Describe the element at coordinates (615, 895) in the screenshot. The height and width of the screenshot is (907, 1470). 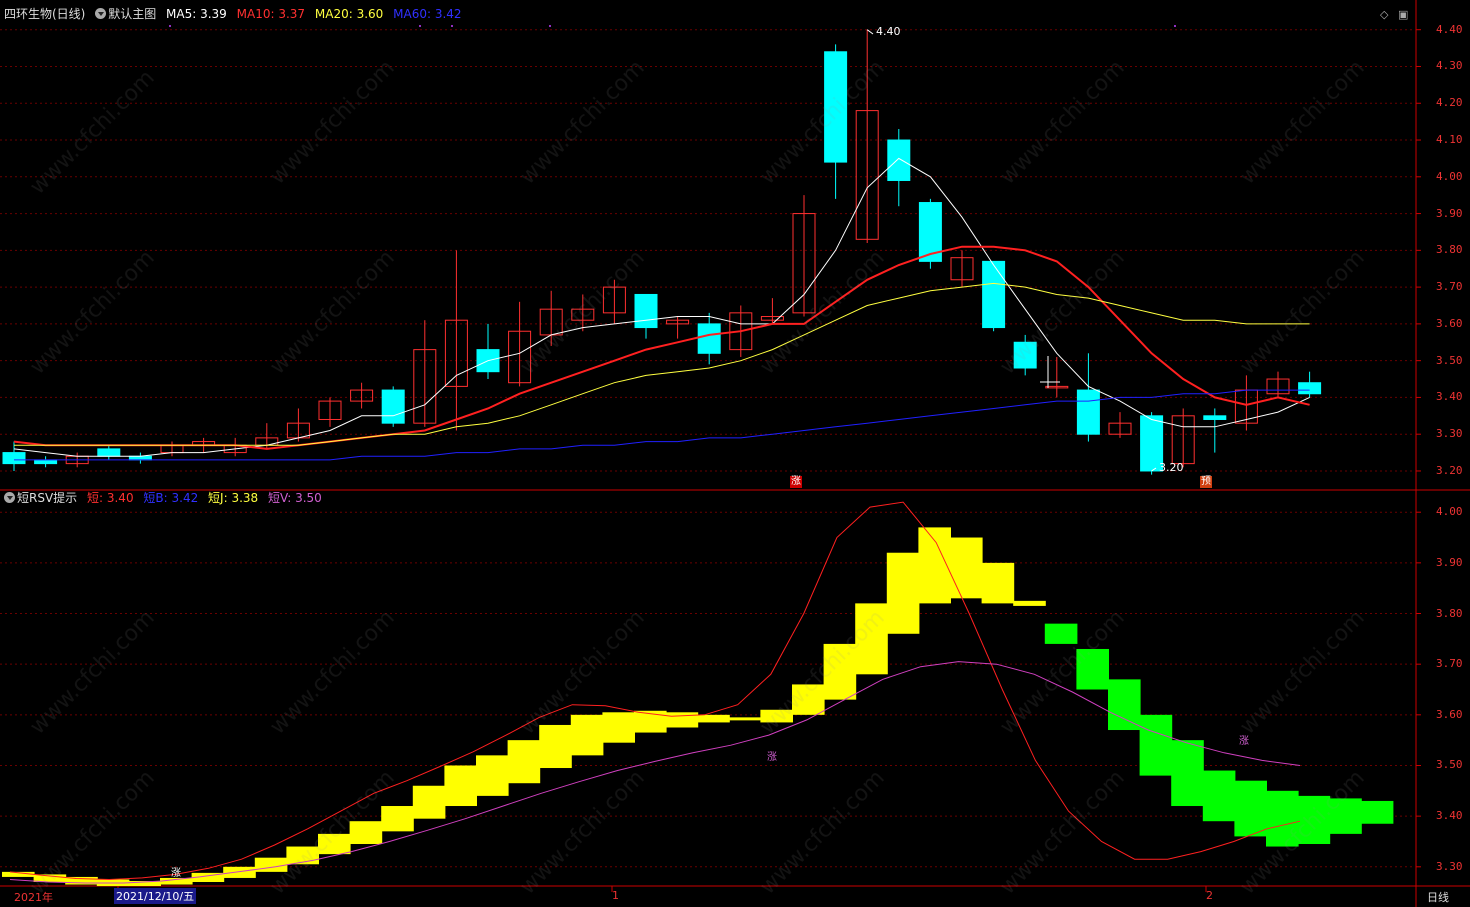
I see `x-month-label: 1` at that location.